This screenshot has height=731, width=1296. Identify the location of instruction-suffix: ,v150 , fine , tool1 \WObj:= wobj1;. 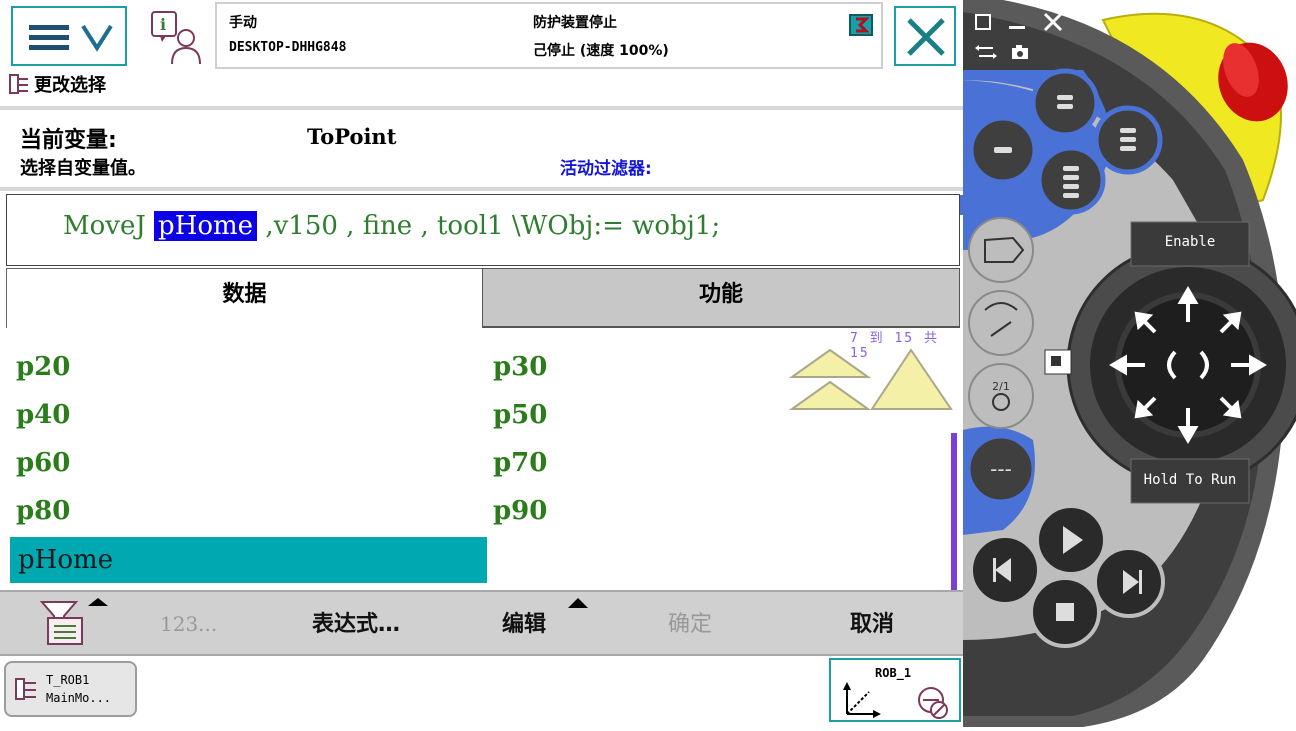
(489, 226).